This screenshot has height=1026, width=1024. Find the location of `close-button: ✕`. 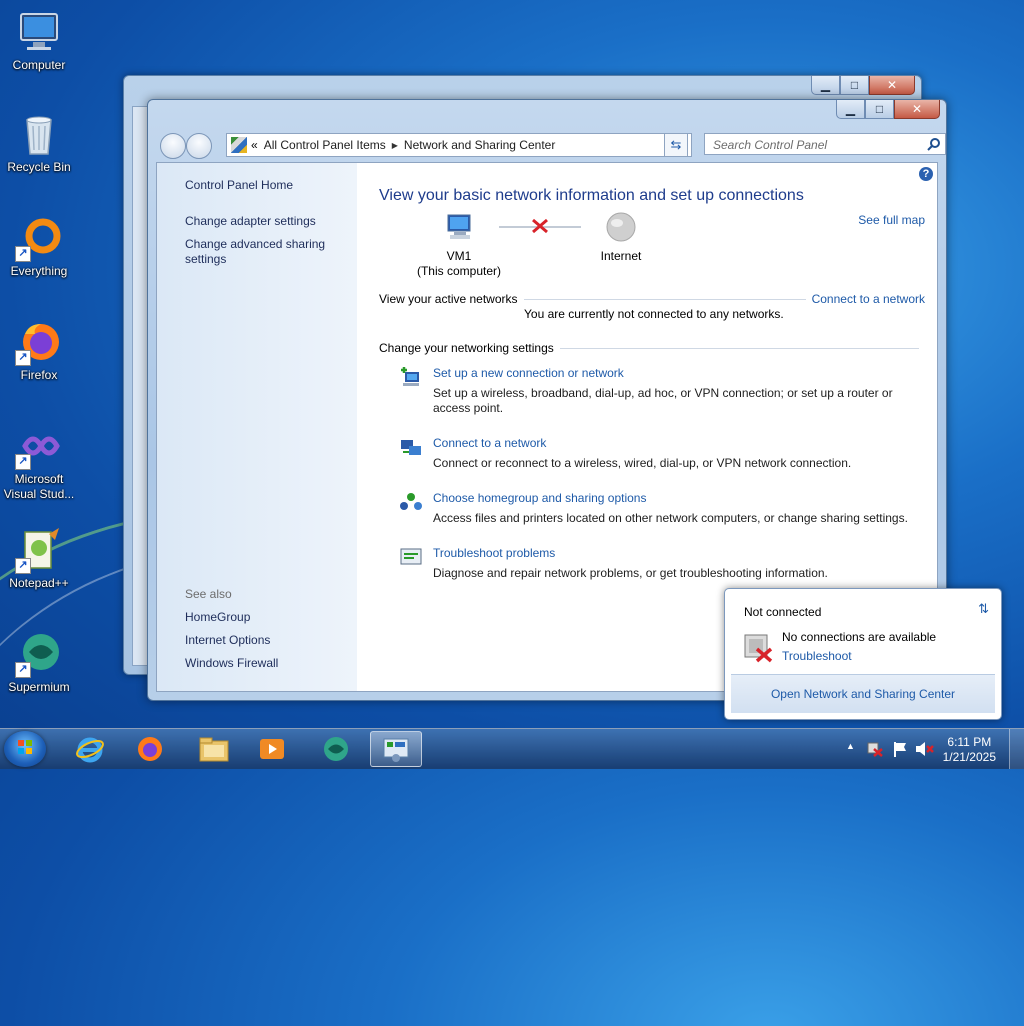

close-button: ✕ is located at coordinates (917, 109).